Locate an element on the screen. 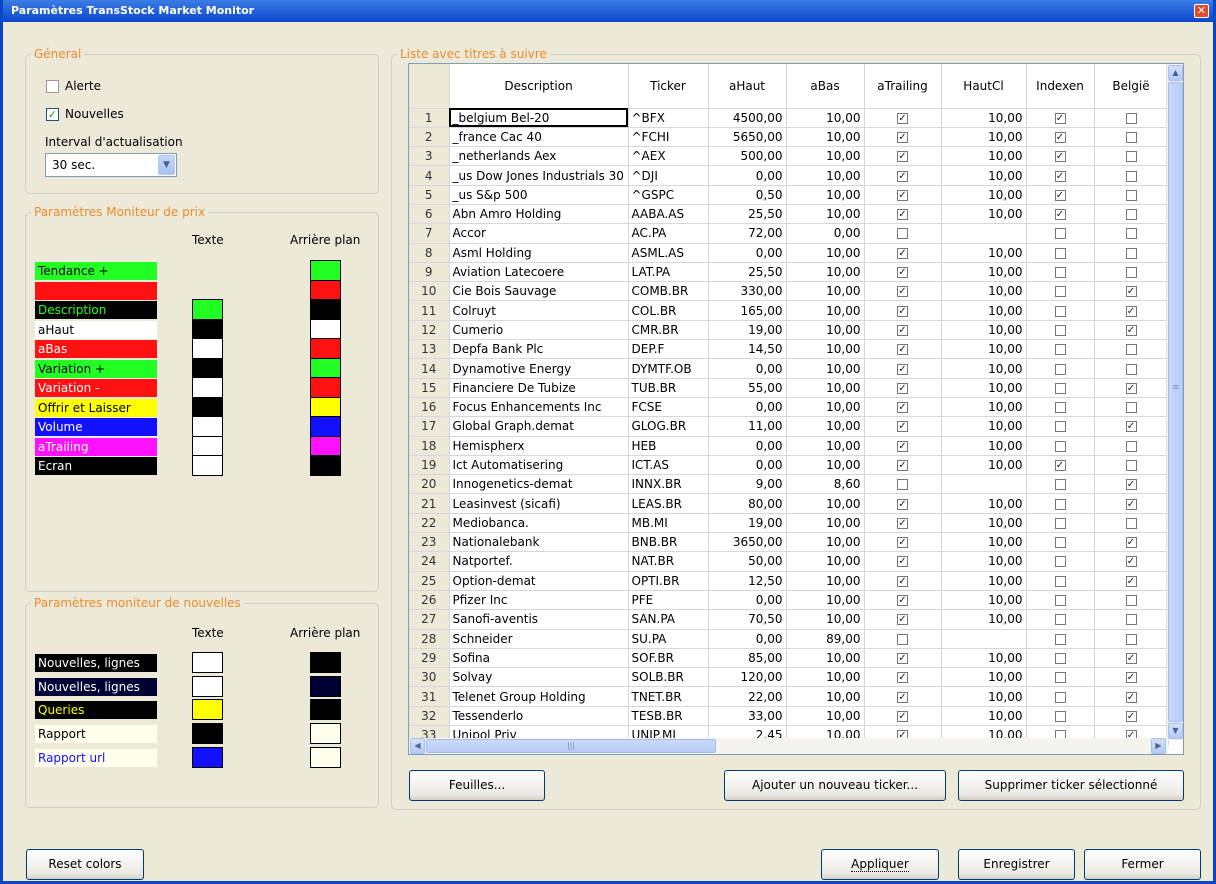 This screenshot has height=884, width=1216. table-cell-ticker: TESB.BR is located at coordinates (668, 716).